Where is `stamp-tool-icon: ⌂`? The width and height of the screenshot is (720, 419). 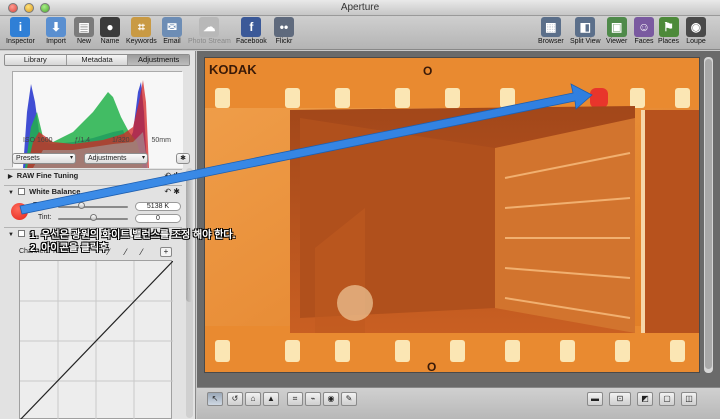 stamp-tool-icon: ⌂ is located at coordinates (253, 399).